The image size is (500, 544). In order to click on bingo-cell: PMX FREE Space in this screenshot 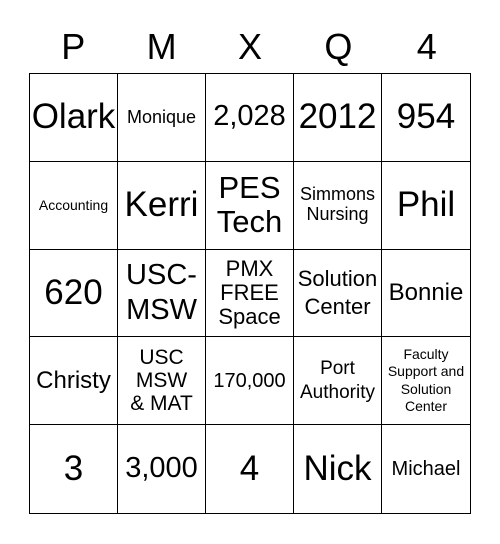, I will do `click(250, 293)`.